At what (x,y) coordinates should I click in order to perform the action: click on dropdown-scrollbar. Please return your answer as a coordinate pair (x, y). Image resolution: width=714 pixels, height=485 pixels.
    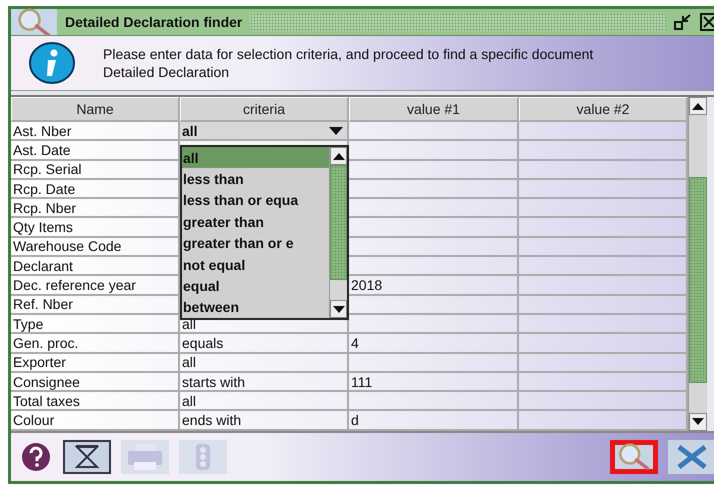
    Looking at the image, I should click on (338, 232).